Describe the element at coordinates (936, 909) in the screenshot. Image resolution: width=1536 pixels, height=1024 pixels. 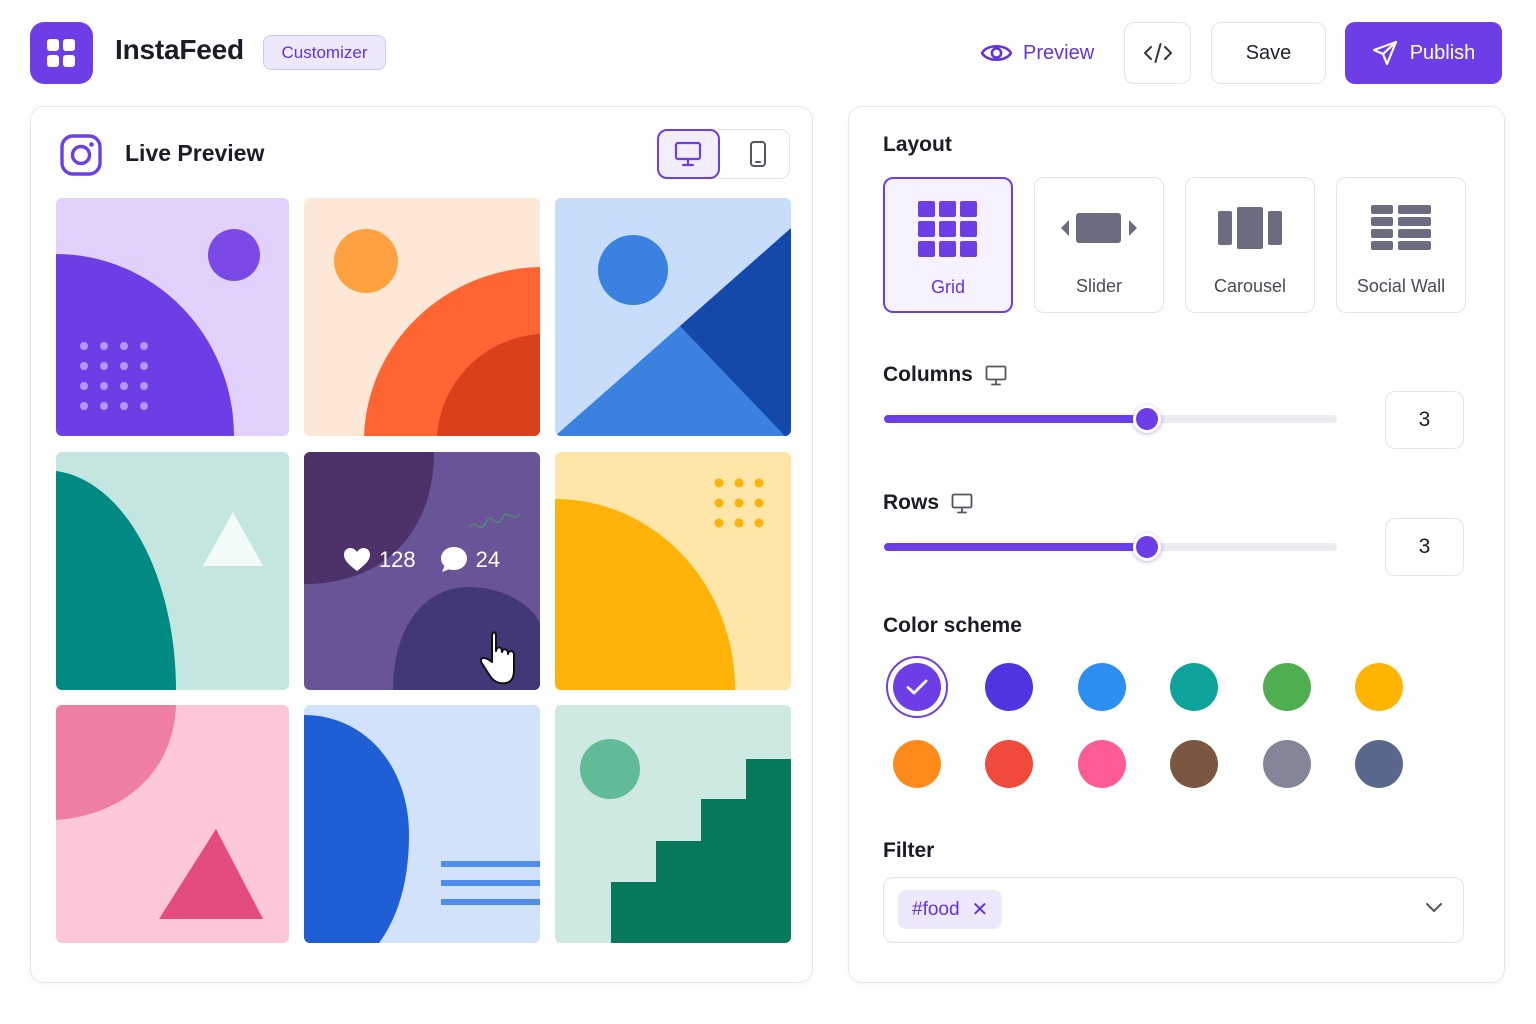
I see `filter-tag-text: #food` at that location.